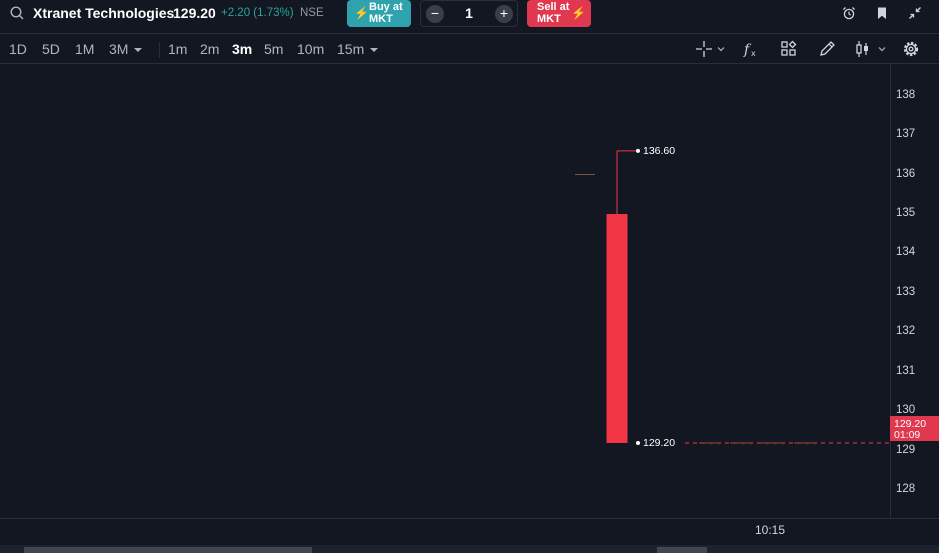 The width and height of the screenshot is (939, 553). What do you see at coordinates (906, 94) in the screenshot?
I see `price-tick: 138` at bounding box center [906, 94].